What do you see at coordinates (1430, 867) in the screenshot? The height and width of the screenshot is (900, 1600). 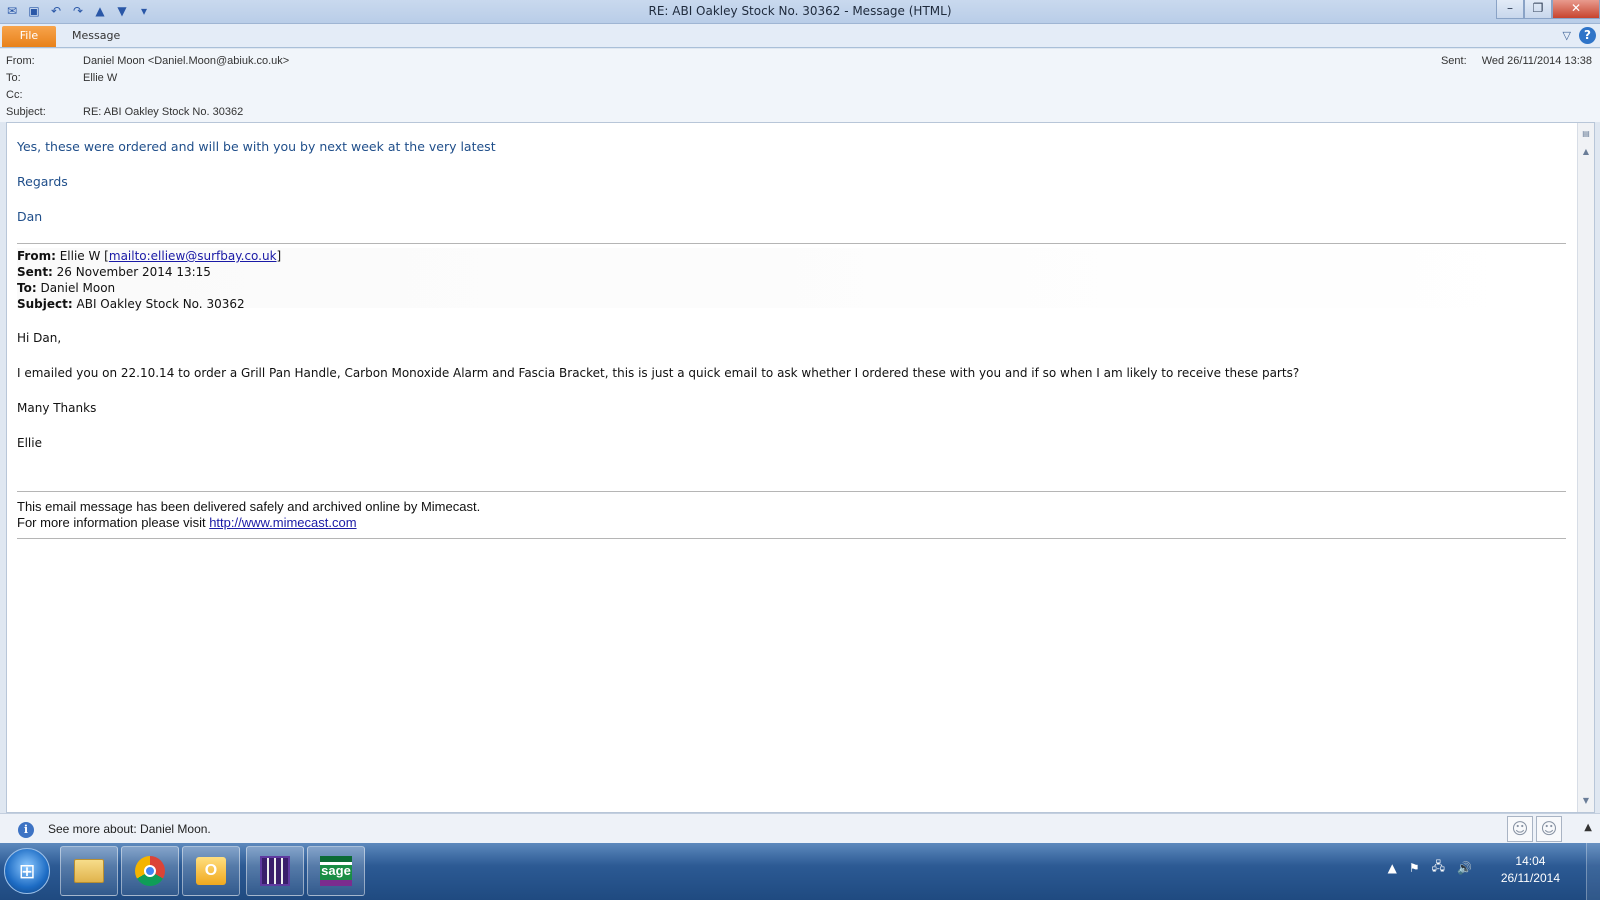 I see `system-tray: ▲ ⚑ 🖧 🔊` at bounding box center [1430, 867].